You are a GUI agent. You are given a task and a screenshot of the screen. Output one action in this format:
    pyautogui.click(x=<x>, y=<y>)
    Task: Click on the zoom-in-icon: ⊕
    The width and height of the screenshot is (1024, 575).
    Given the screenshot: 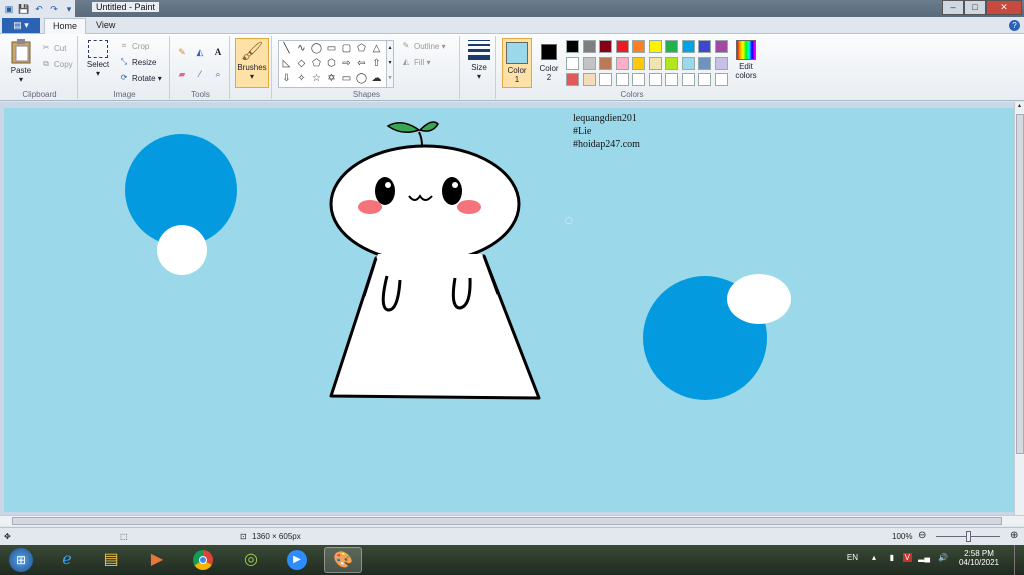 What is the action you would take?
    pyautogui.click(x=1014, y=535)
    